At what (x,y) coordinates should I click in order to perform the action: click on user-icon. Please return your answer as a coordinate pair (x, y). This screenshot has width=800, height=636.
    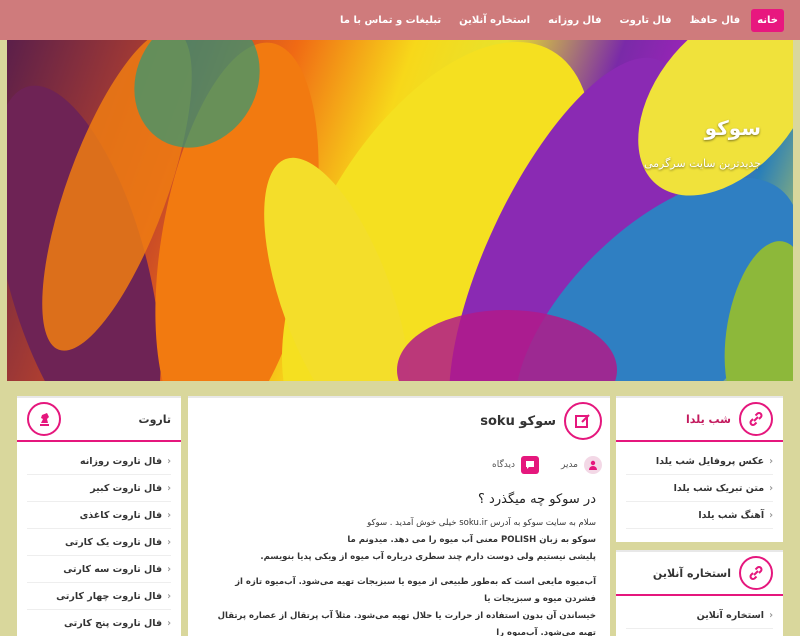
    Looking at the image, I should click on (593, 465).